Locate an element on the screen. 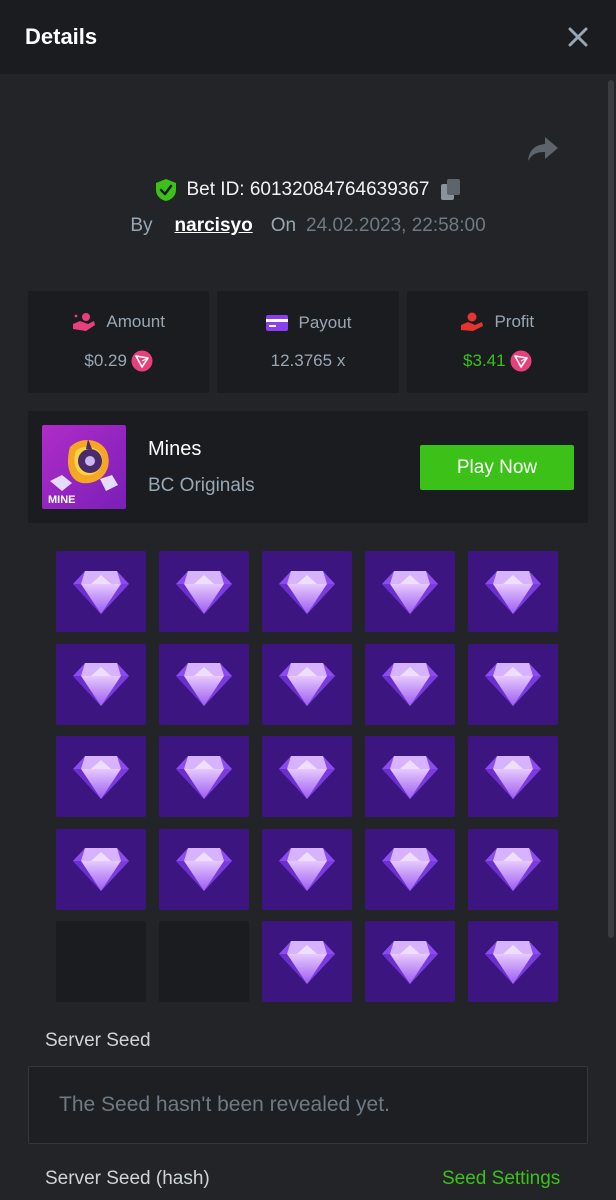 This screenshot has height=1200, width=616. amount-card: Amount $0.29 is located at coordinates (119, 342).